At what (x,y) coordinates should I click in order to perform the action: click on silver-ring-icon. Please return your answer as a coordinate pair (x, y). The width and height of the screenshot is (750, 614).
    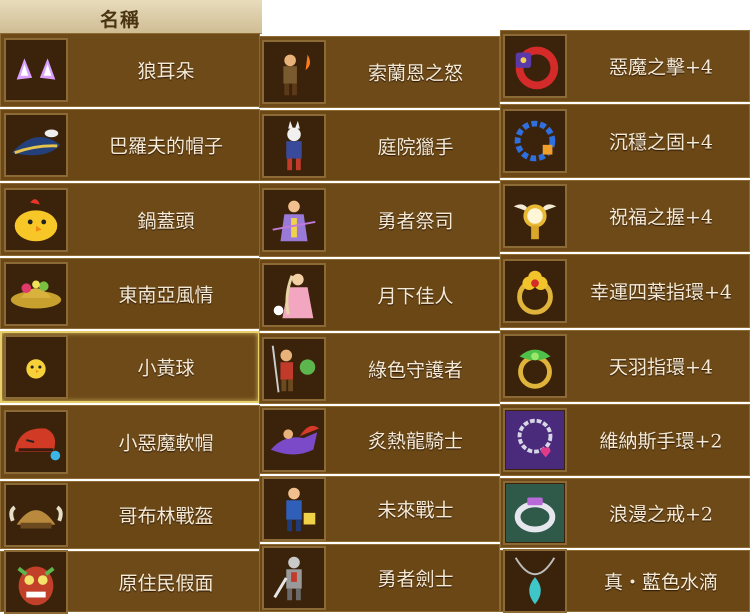
    Looking at the image, I should click on (535, 513).